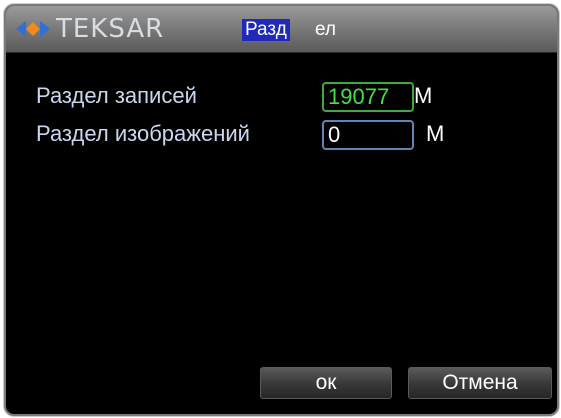 The height and width of the screenshot is (418, 561). I want to click on logo-diamond-icon, so click(33, 29).